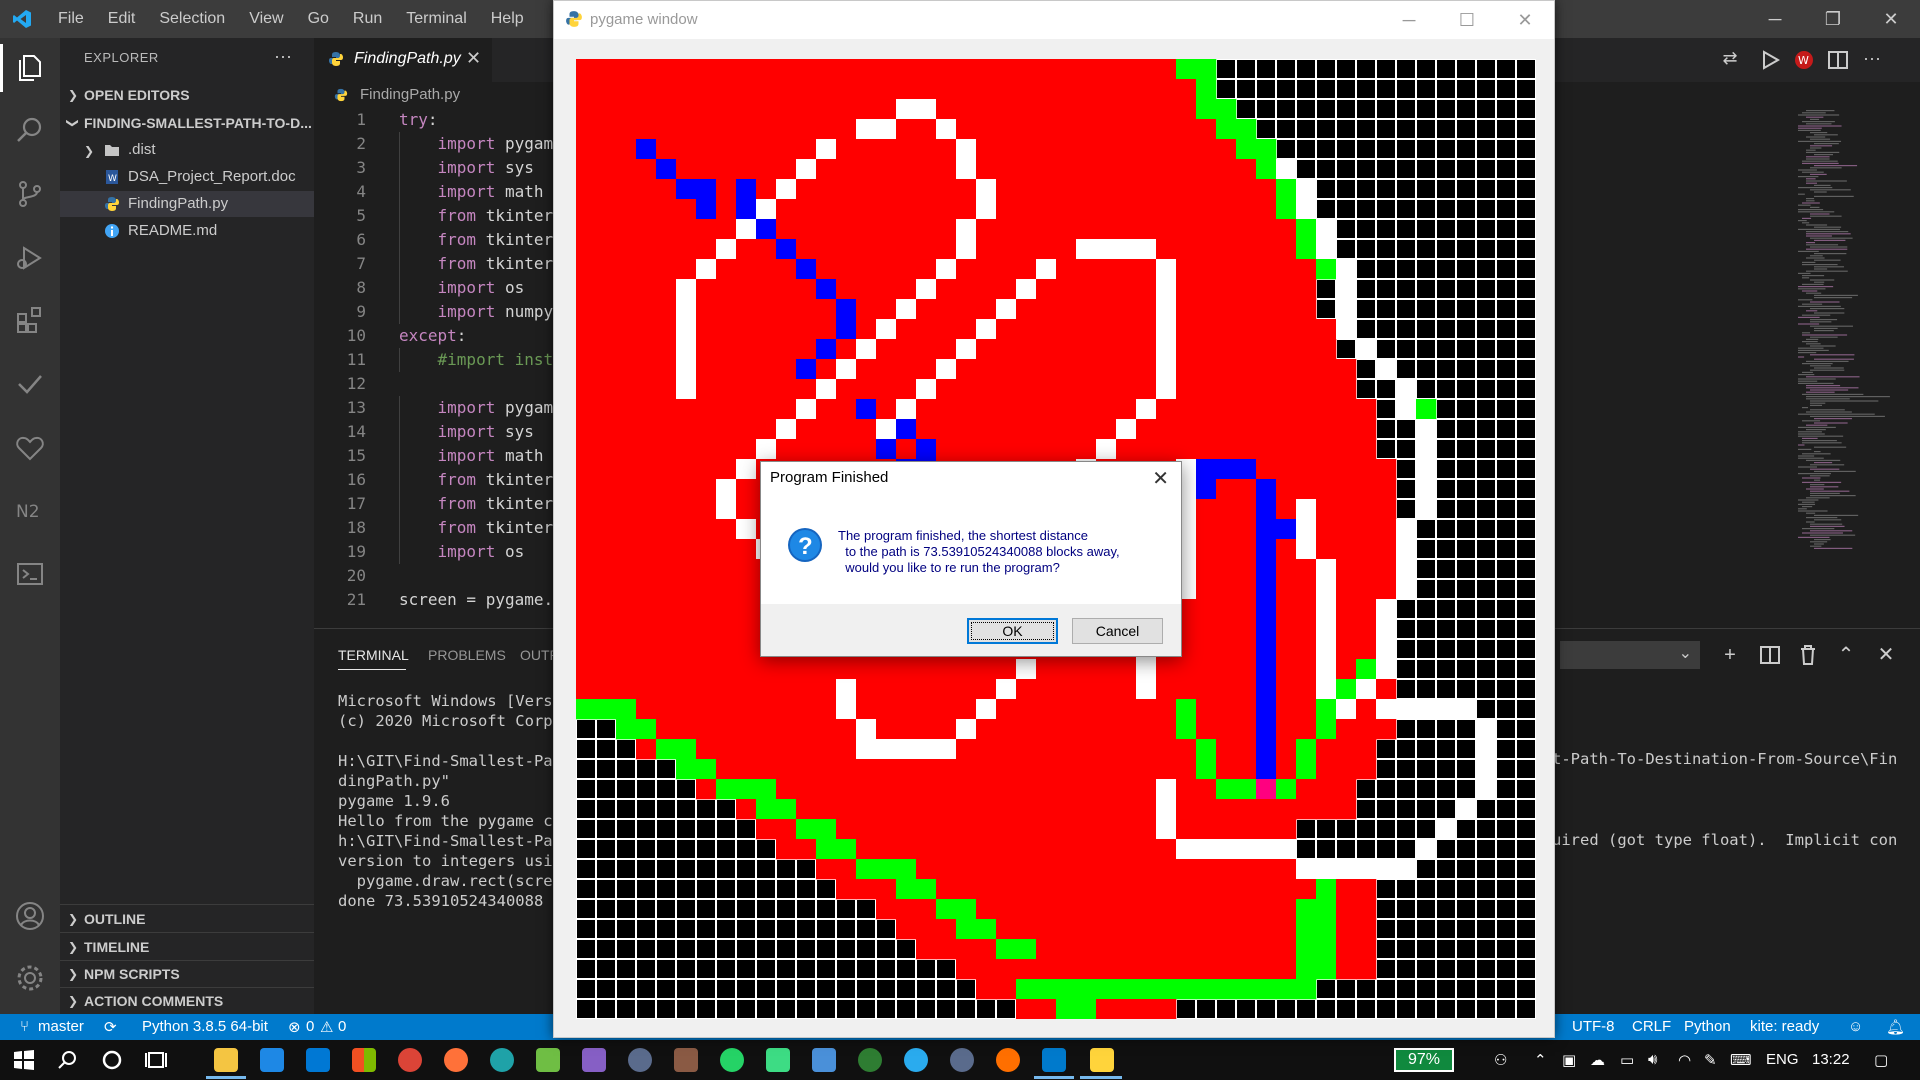  What do you see at coordinates (732, 1060) in the screenshot?
I see `whatsapp-icon` at bounding box center [732, 1060].